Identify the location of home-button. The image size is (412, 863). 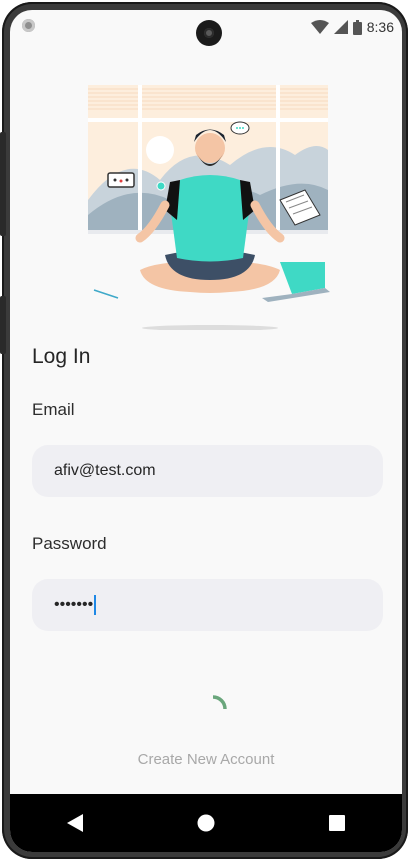
(206, 823).